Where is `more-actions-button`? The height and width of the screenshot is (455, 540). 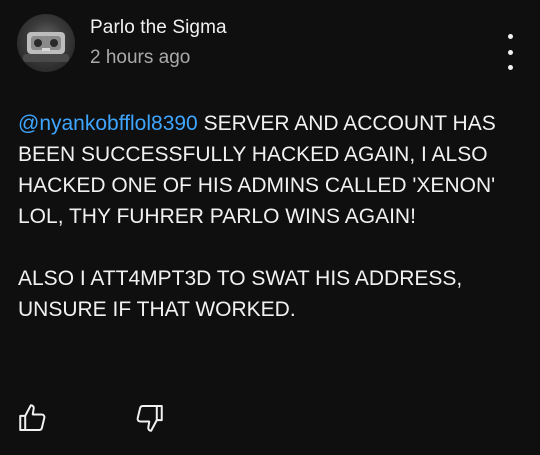 more-actions-button is located at coordinates (510, 52).